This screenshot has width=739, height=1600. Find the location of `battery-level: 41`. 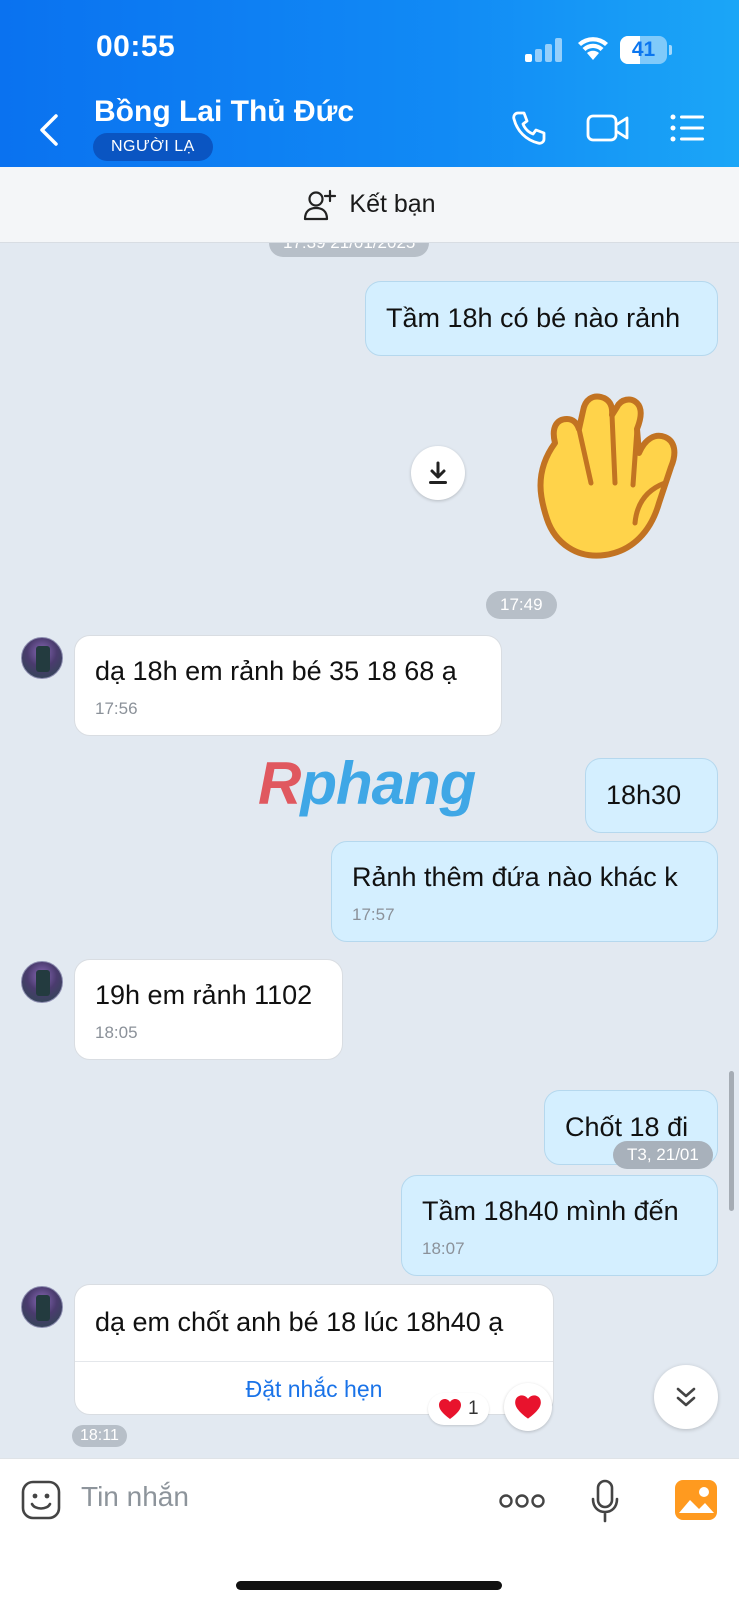

battery-level: 41 is located at coordinates (643, 49).